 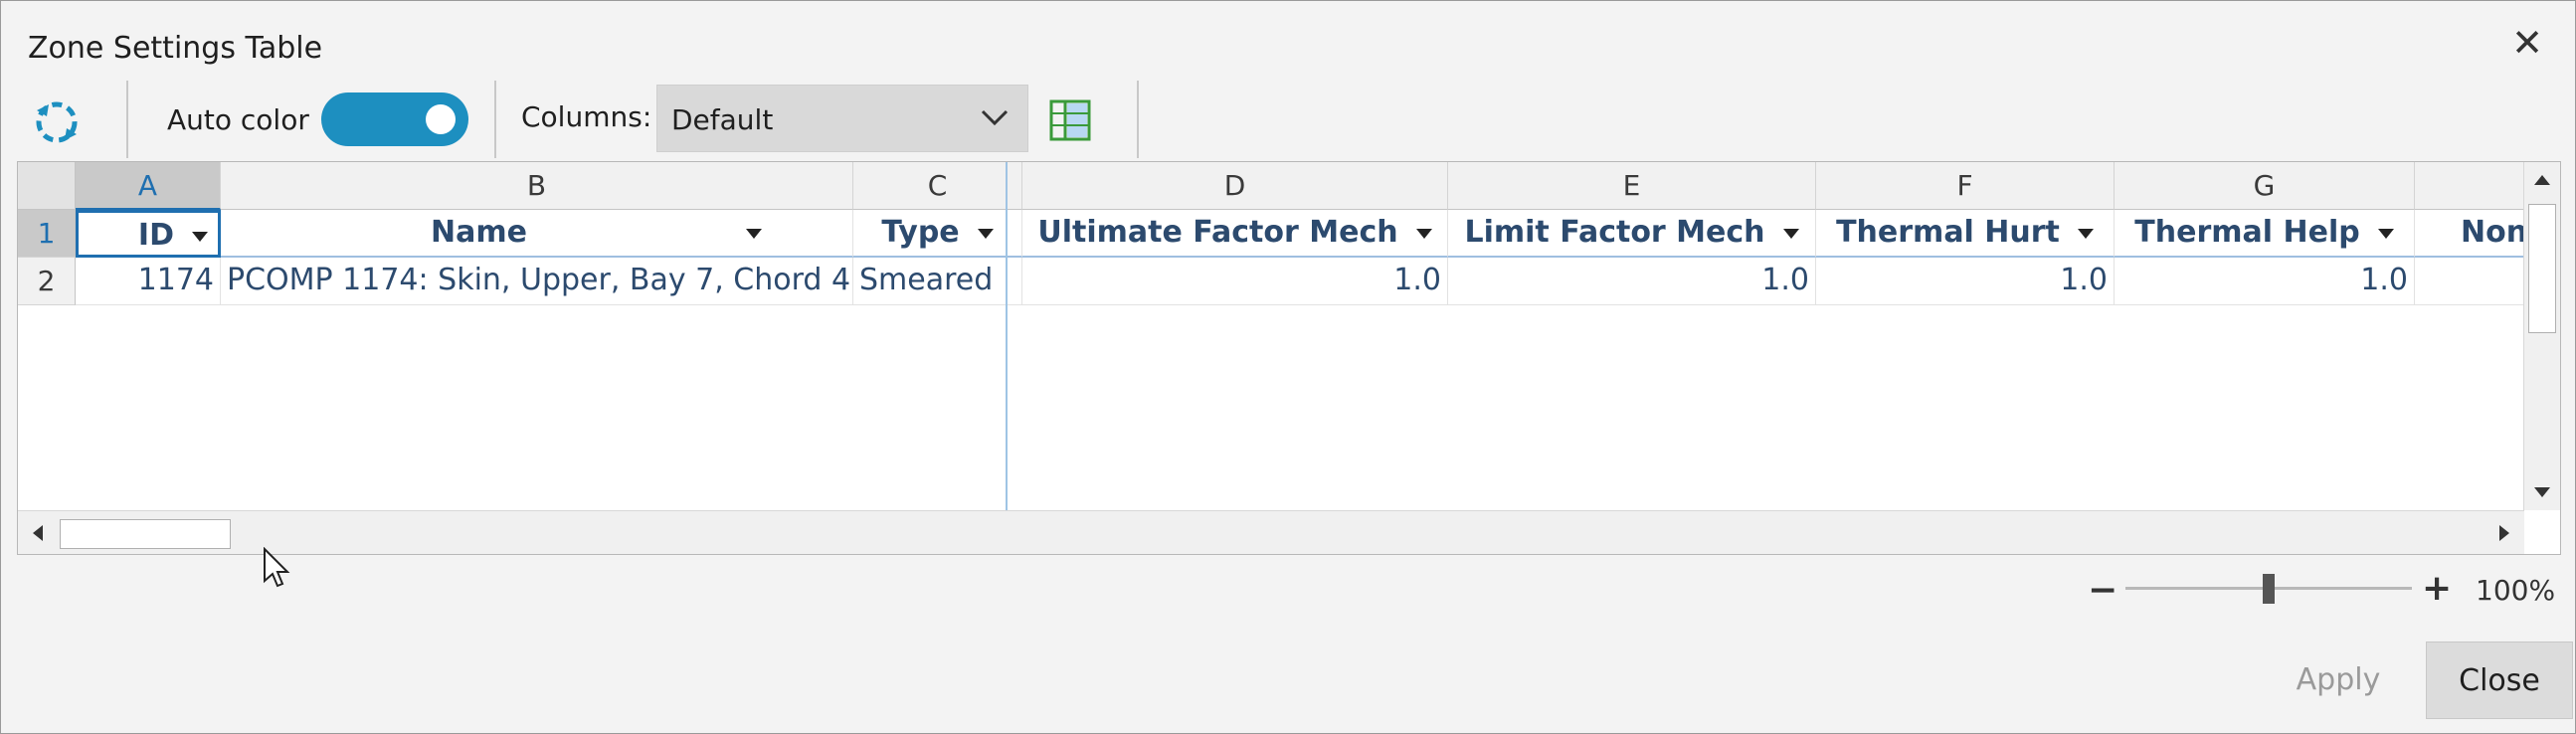 I want to click on cell-id: 1174, so click(x=148, y=281).